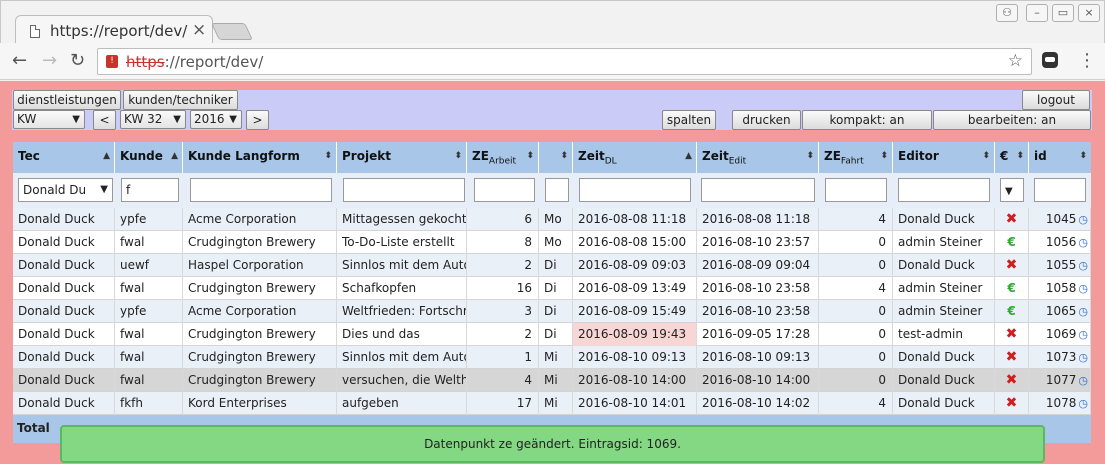  Describe the element at coordinates (402, 242) in the screenshot. I see `cell-projekt: To-Do-Liste erstellt` at that location.